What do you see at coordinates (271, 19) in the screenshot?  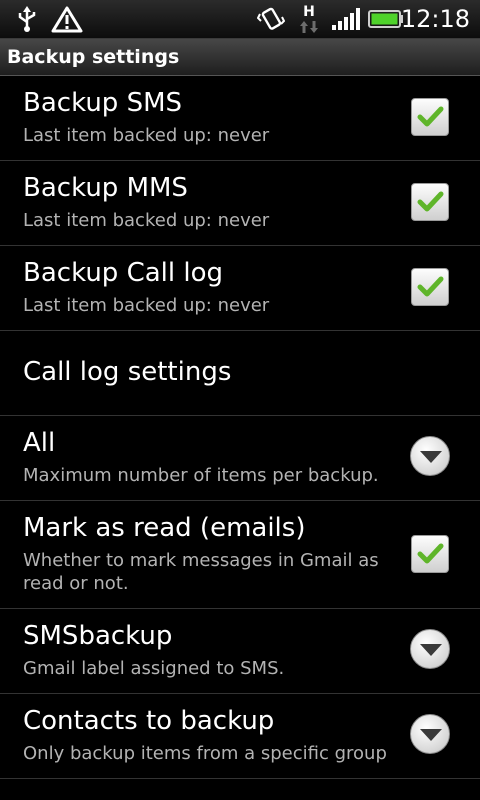 I see `vibrate-icon` at bounding box center [271, 19].